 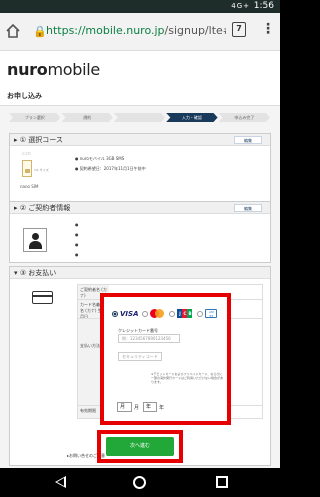 What do you see at coordinates (149, 338) in the screenshot?
I see `card-number-input: 例：1234567890123456` at bounding box center [149, 338].